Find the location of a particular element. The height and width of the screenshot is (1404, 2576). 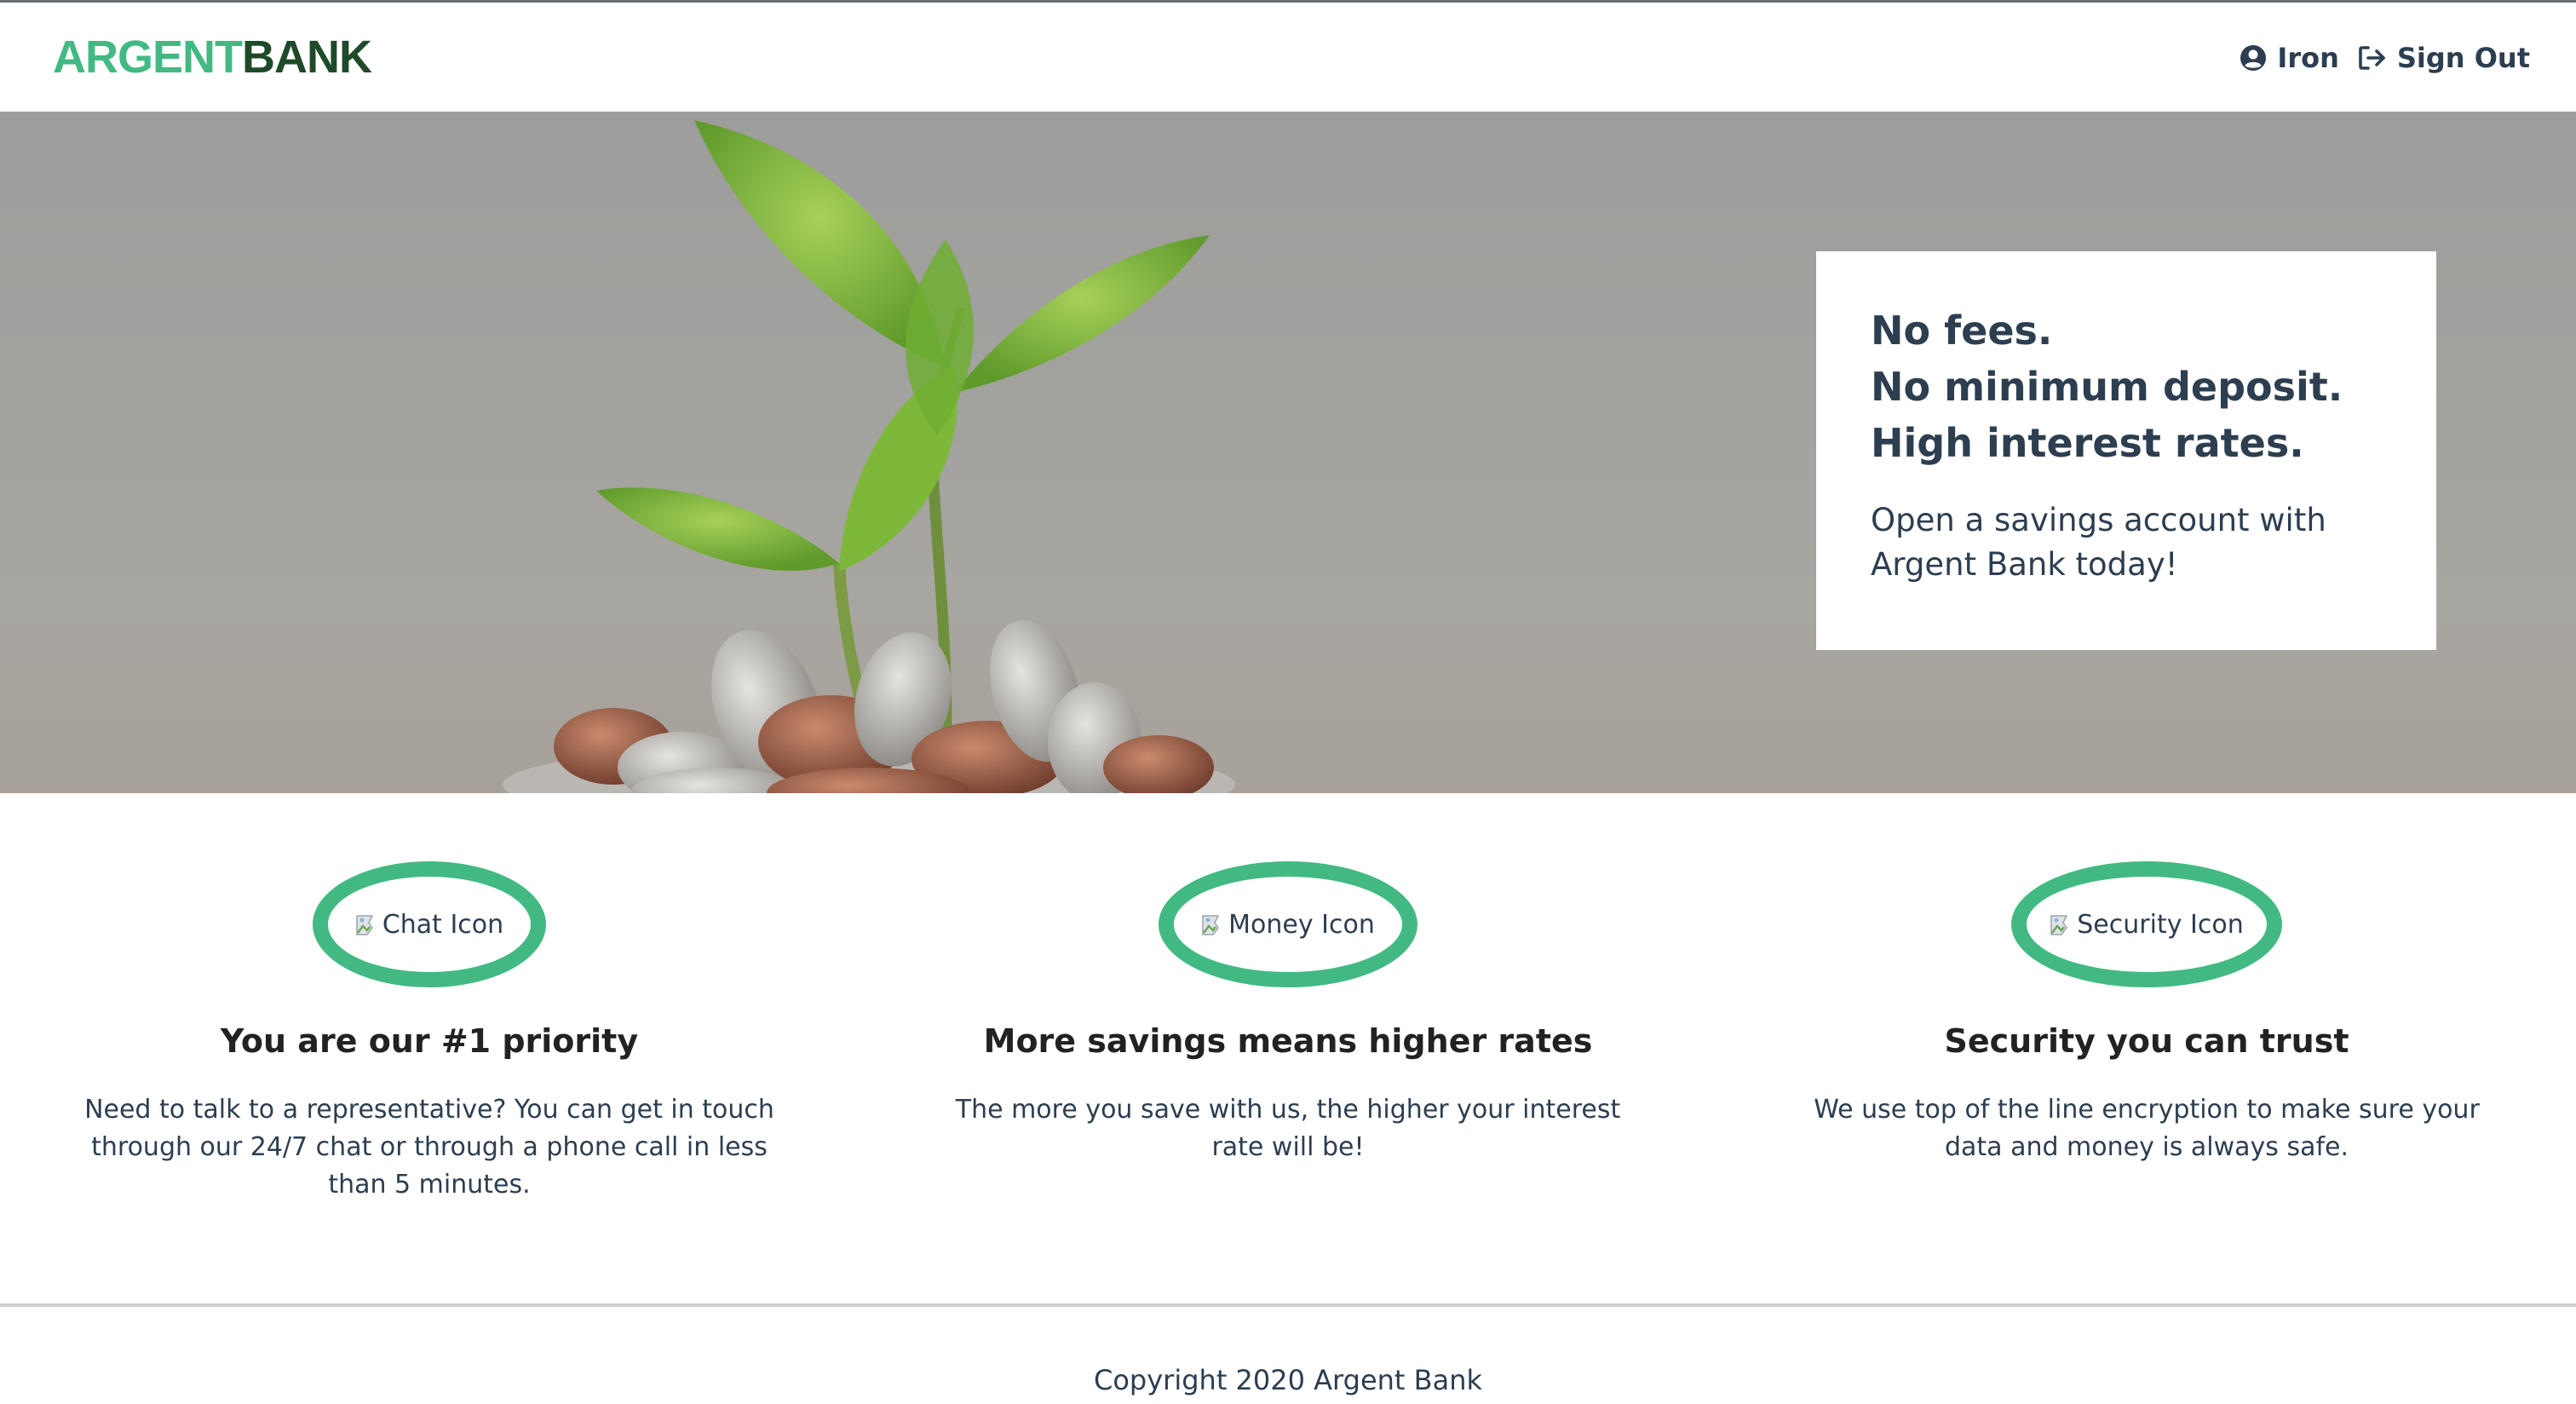

chat-icon-wrapper: Chat Icon is located at coordinates (429, 924).